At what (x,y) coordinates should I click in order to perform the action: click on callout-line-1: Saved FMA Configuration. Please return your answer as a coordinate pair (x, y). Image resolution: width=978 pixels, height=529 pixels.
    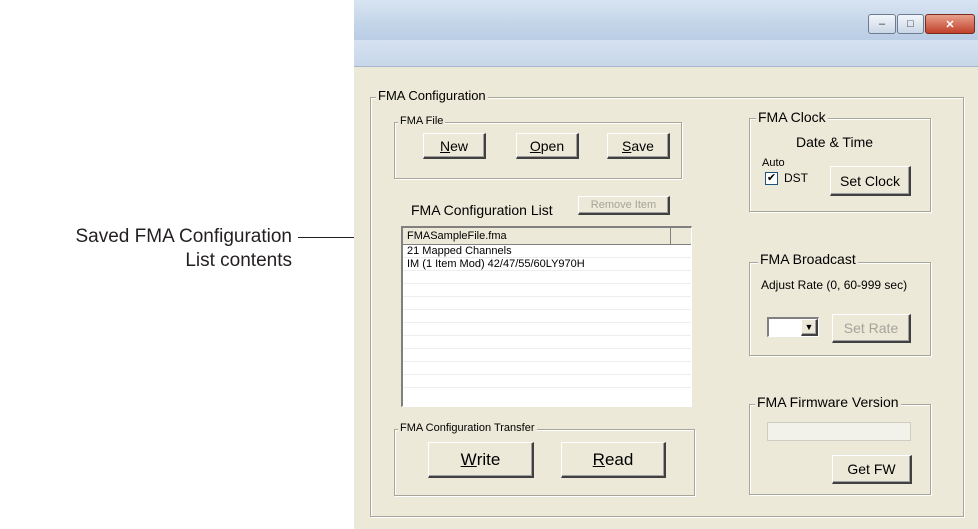
    Looking at the image, I should click on (183, 236).